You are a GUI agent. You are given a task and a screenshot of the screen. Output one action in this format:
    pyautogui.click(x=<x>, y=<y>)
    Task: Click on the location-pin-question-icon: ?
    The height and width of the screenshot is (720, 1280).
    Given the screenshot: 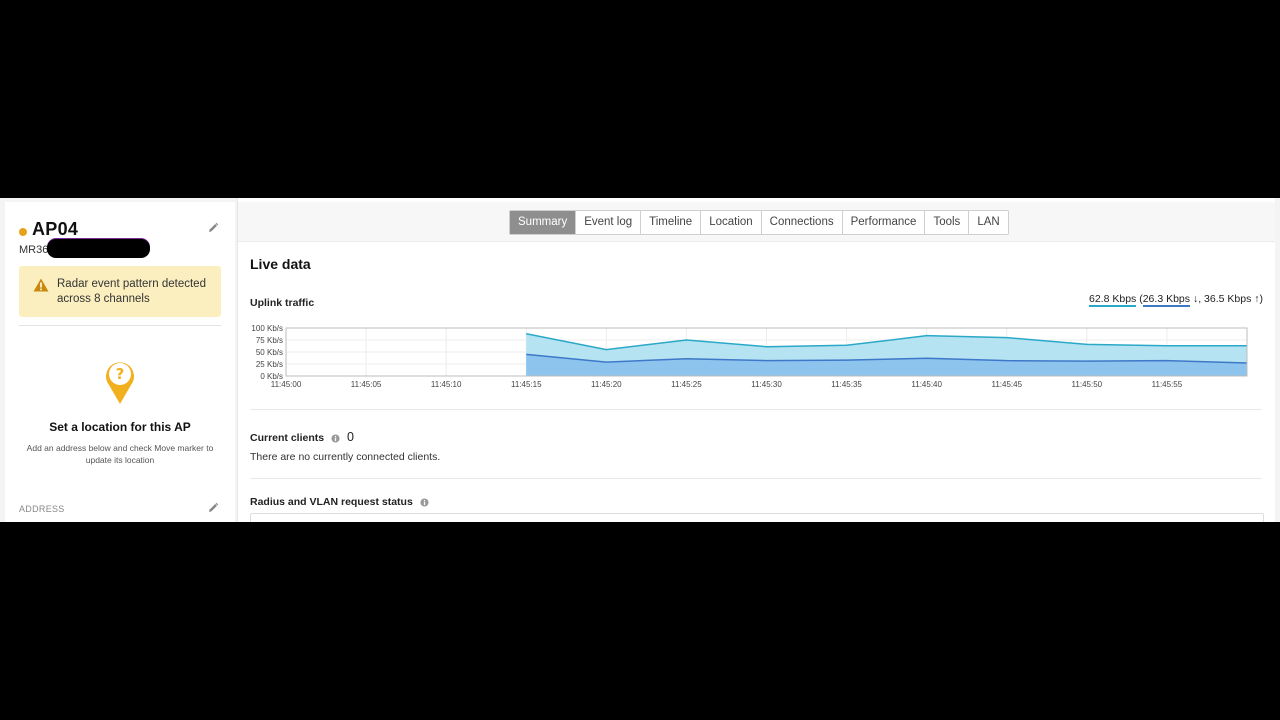 What is the action you would take?
    pyautogui.click(x=120, y=383)
    